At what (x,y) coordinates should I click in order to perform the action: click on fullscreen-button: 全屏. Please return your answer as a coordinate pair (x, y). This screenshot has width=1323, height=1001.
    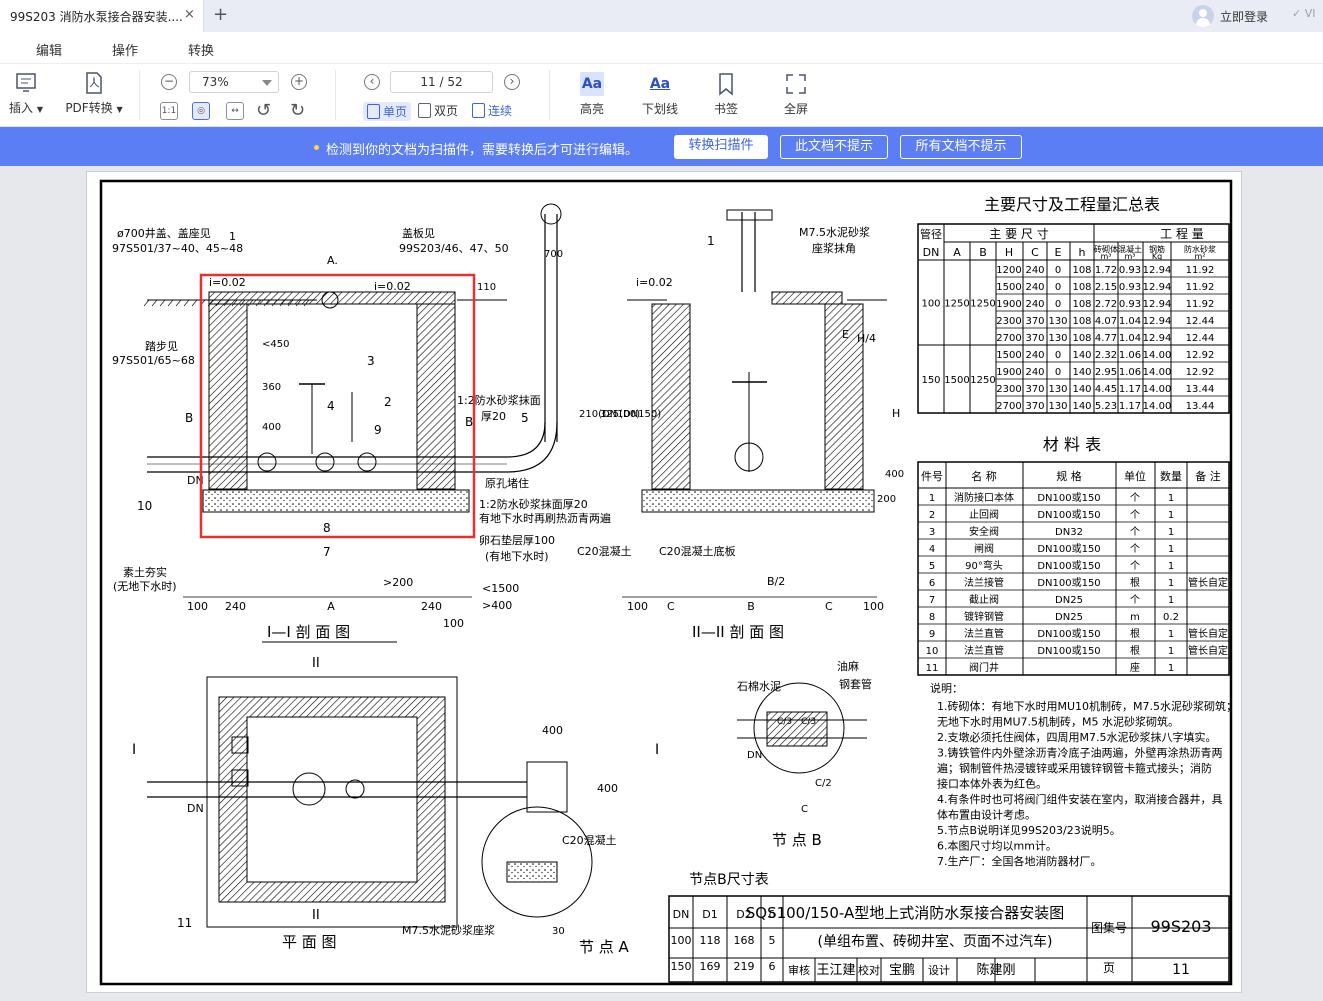
    Looking at the image, I should click on (796, 94).